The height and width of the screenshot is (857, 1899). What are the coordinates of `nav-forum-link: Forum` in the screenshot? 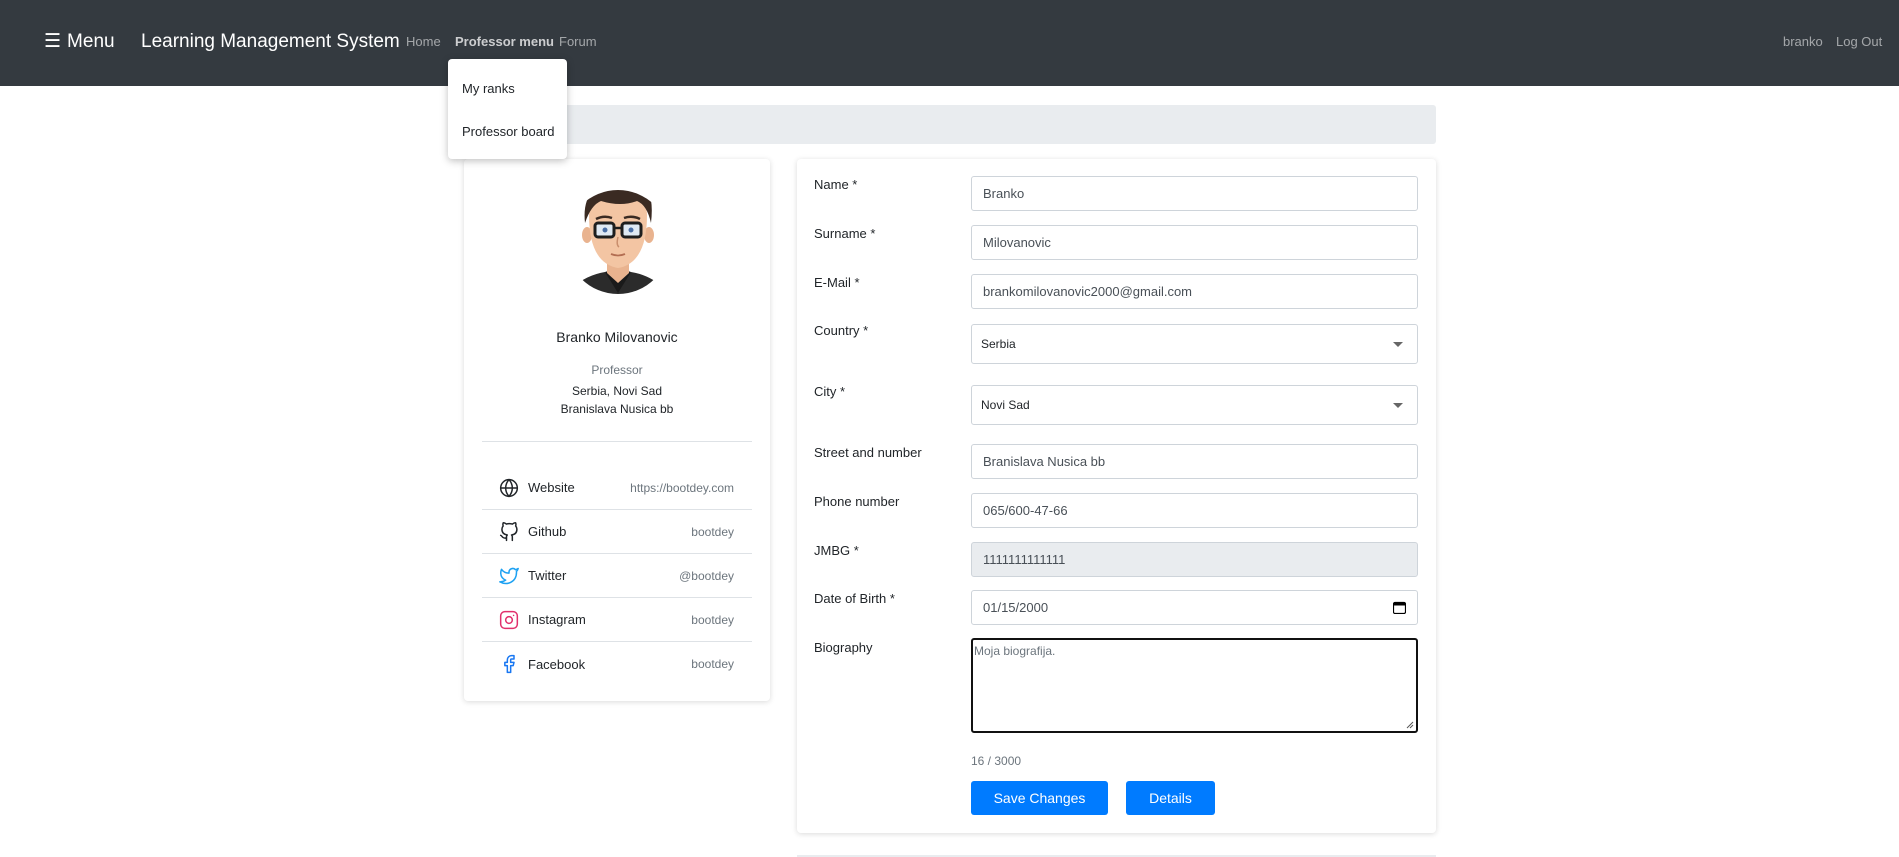 It's located at (578, 41).